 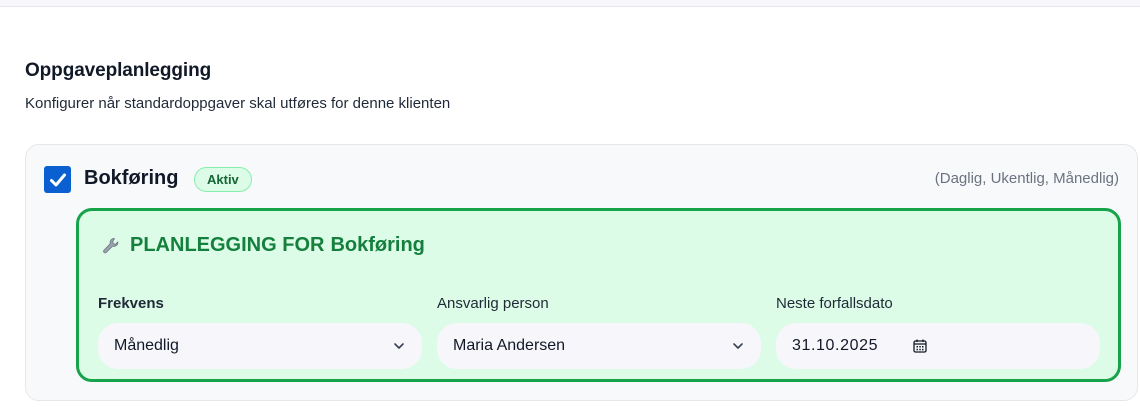 I want to click on planning-title: PLANLEGGING FOR Bokføring, so click(x=263, y=245).